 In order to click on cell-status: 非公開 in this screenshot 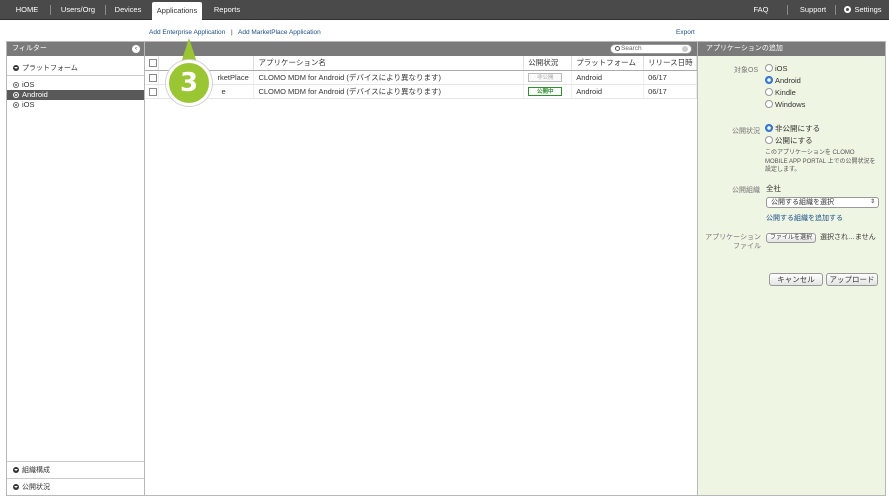, I will do `click(548, 77)`.